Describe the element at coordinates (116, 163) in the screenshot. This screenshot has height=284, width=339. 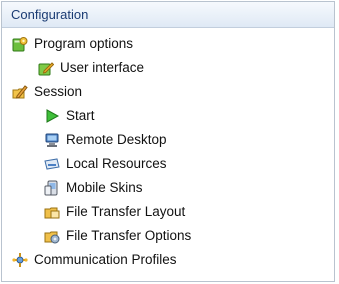
I see `tree-item-label: Local Resources` at that location.